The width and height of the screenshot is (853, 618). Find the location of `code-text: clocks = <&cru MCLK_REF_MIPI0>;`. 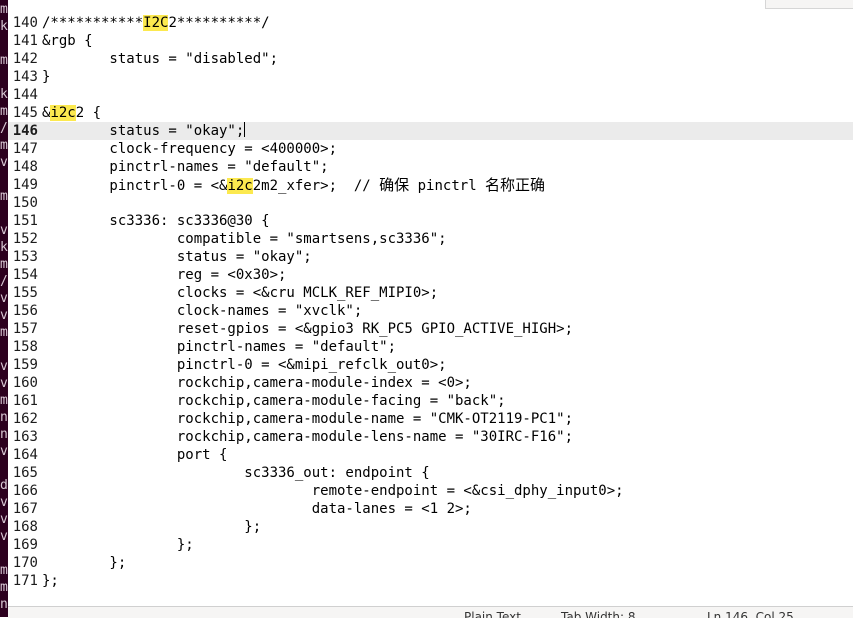

code-text: clocks = <&cru MCLK_REF_MIPI0>; is located at coordinates (240, 293).